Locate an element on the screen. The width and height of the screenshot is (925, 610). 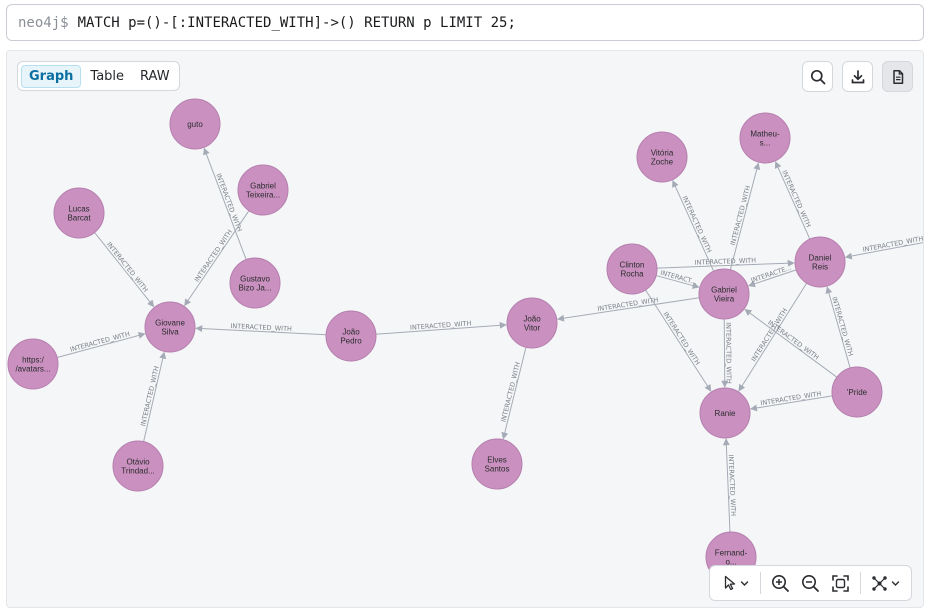
graph-node: DanielReis is located at coordinates (820, 262).